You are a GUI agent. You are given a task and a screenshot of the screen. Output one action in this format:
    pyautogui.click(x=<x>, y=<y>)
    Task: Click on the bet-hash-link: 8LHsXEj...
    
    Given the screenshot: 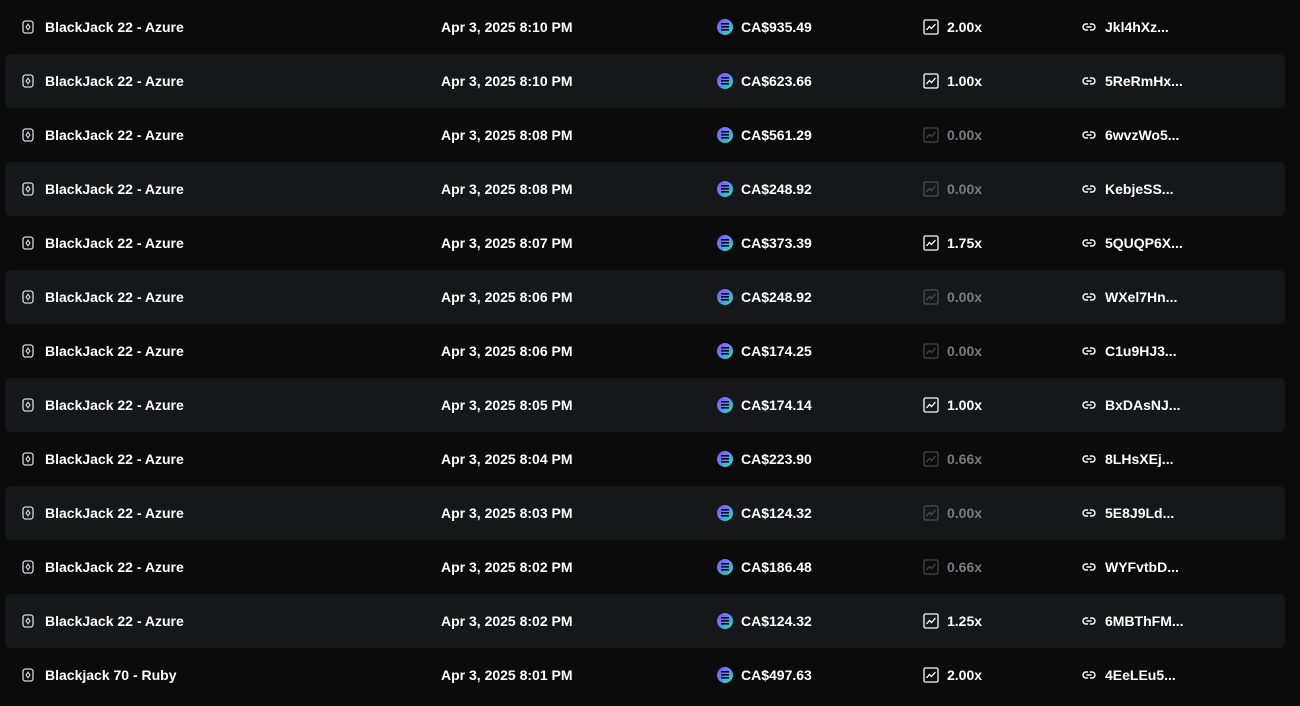 What is the action you would take?
    pyautogui.click(x=1139, y=459)
    